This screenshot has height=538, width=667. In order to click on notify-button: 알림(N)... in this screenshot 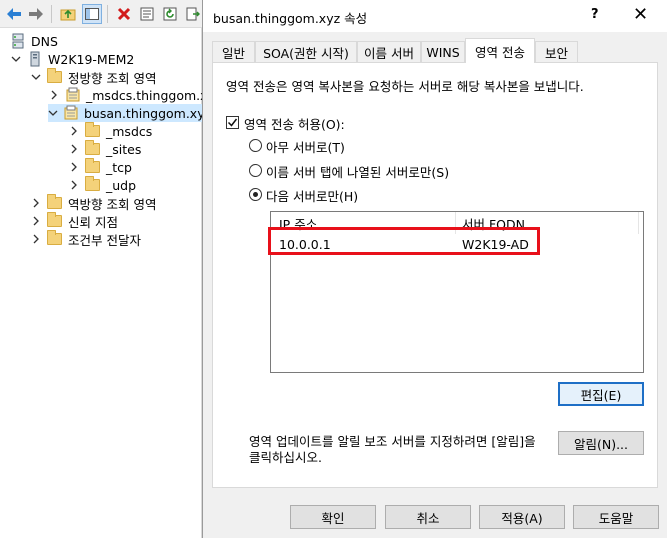, I will do `click(601, 443)`.